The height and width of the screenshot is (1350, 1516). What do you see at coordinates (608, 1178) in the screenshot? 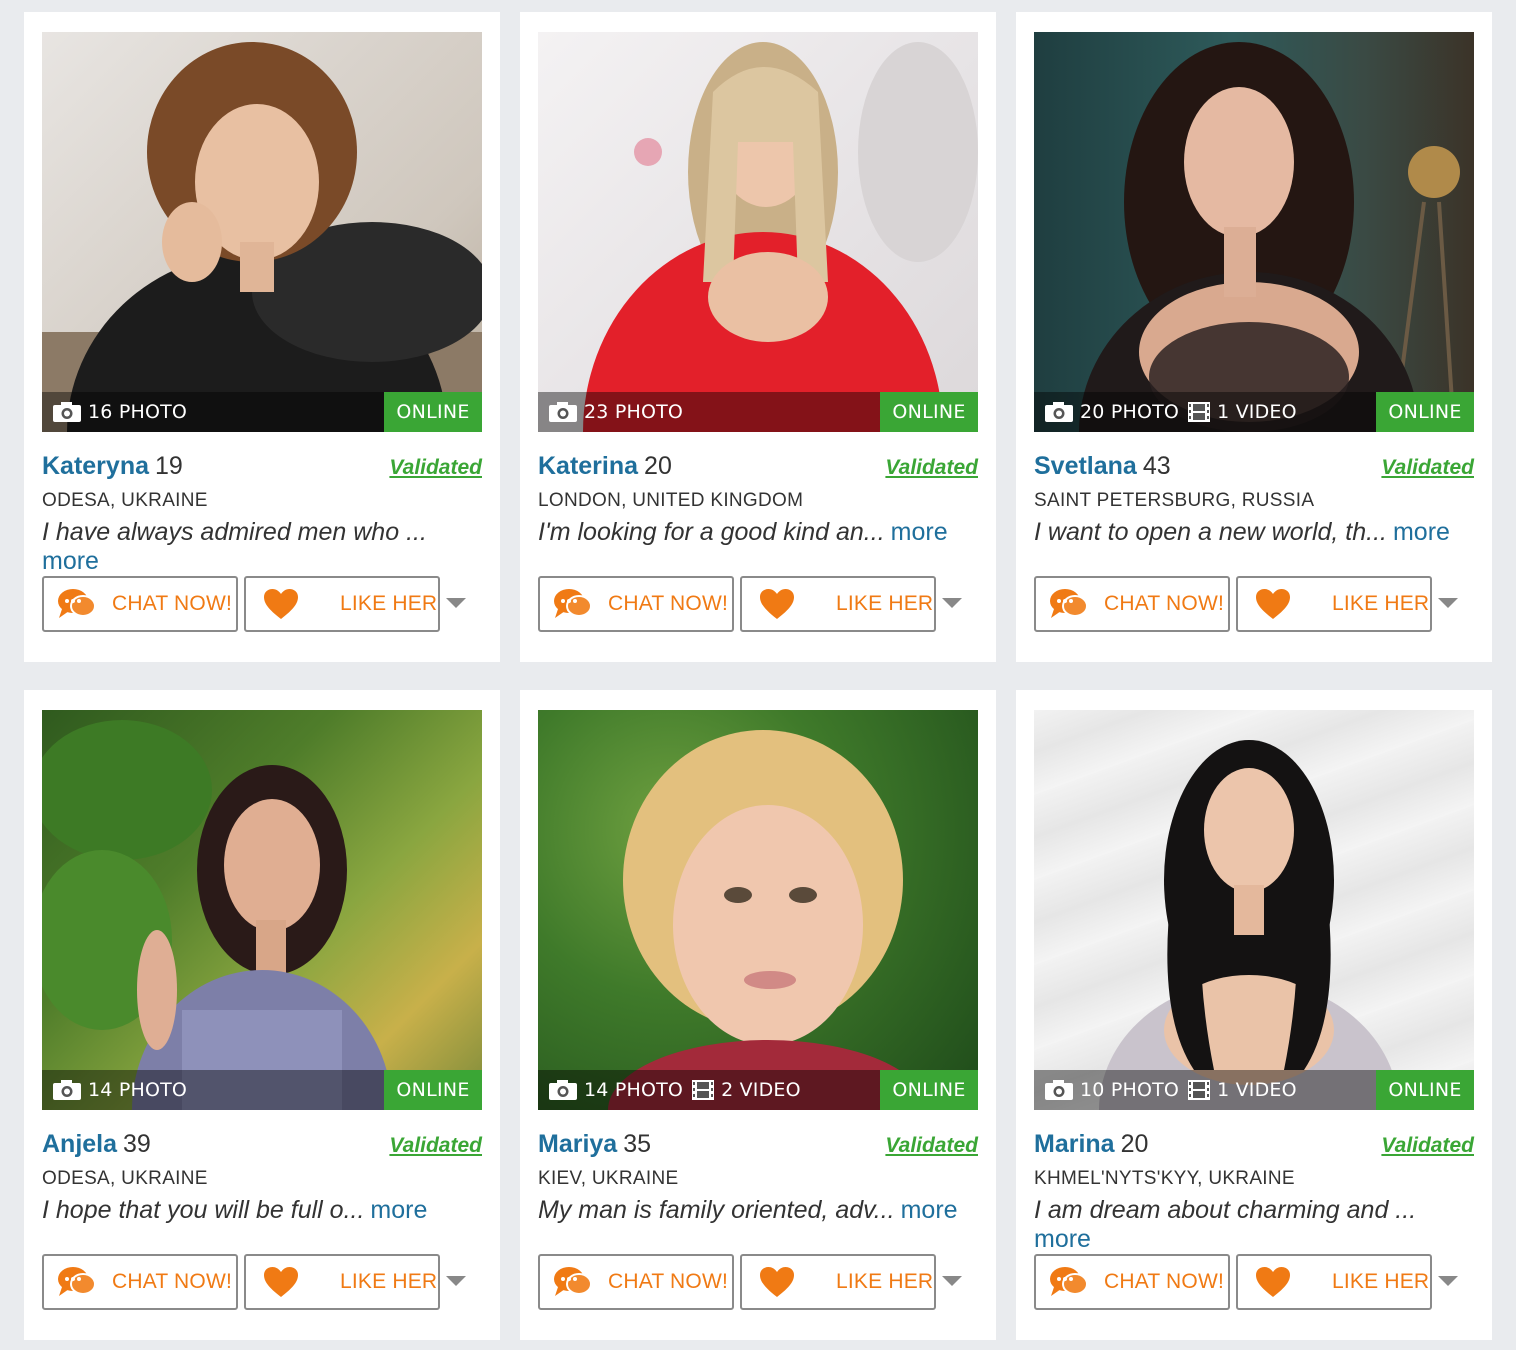
I see `profile-location: KIEV, UKRAINE` at bounding box center [608, 1178].